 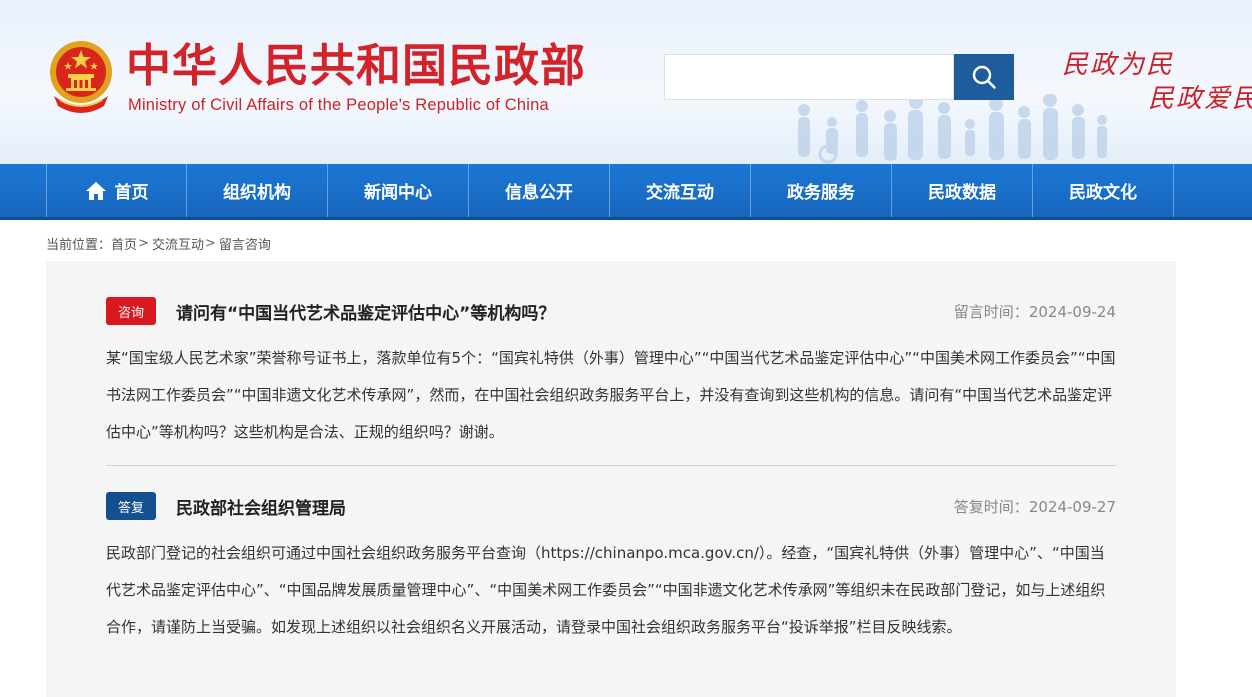 What do you see at coordinates (1072, 507) in the screenshot?
I see `answer-time-value: 2024-09-27` at bounding box center [1072, 507].